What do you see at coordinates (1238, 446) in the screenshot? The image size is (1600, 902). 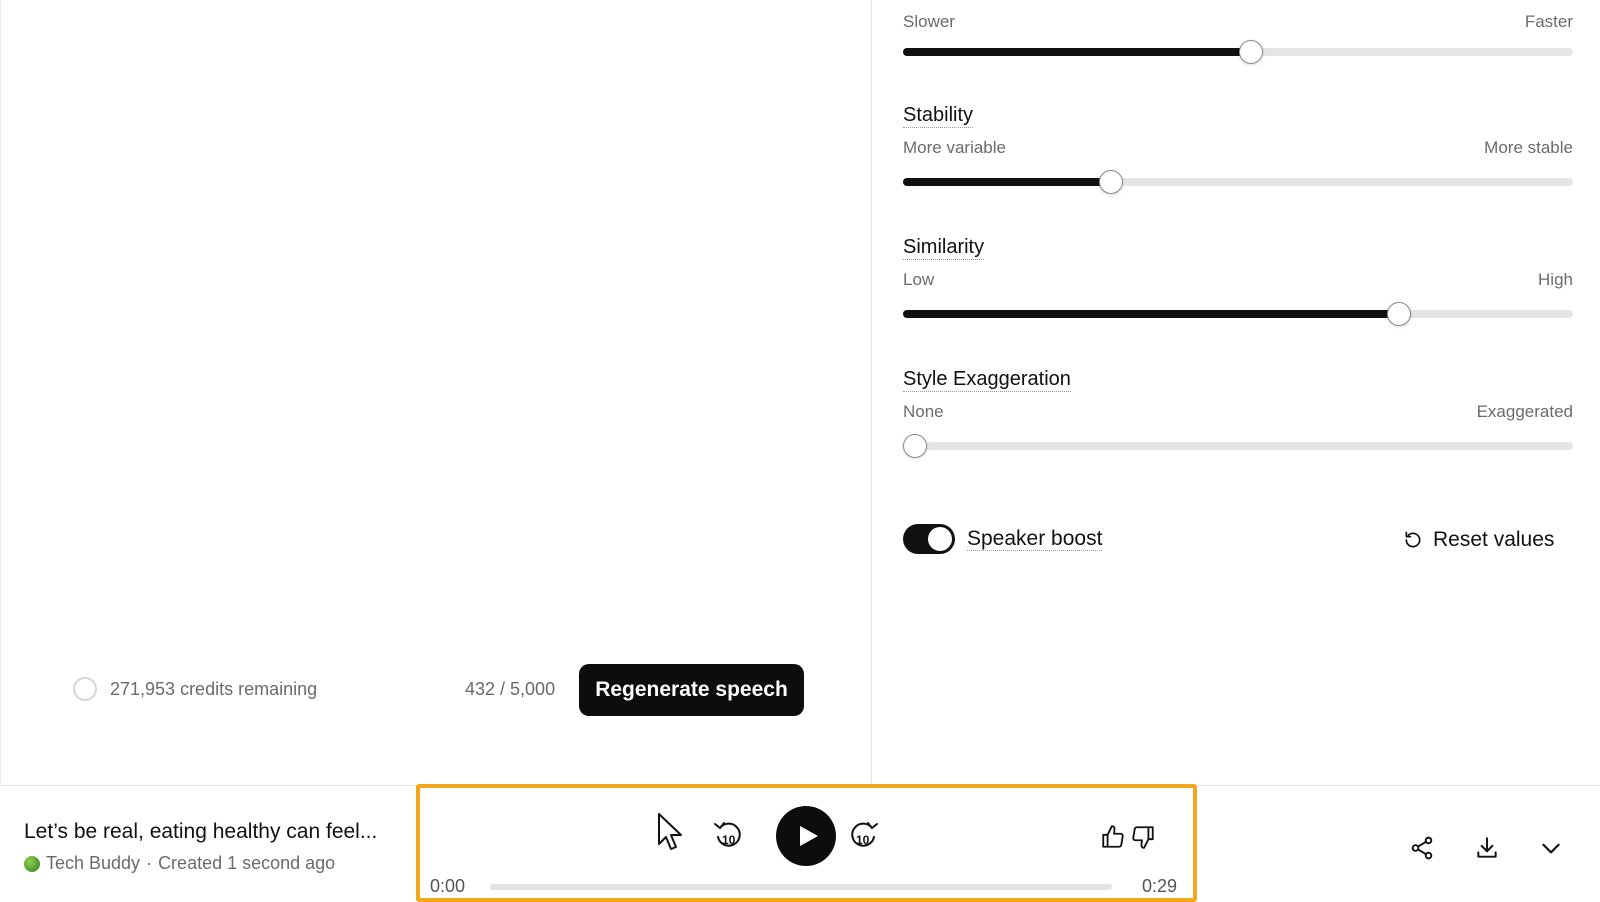 I see `style-exaggeration-slider` at bounding box center [1238, 446].